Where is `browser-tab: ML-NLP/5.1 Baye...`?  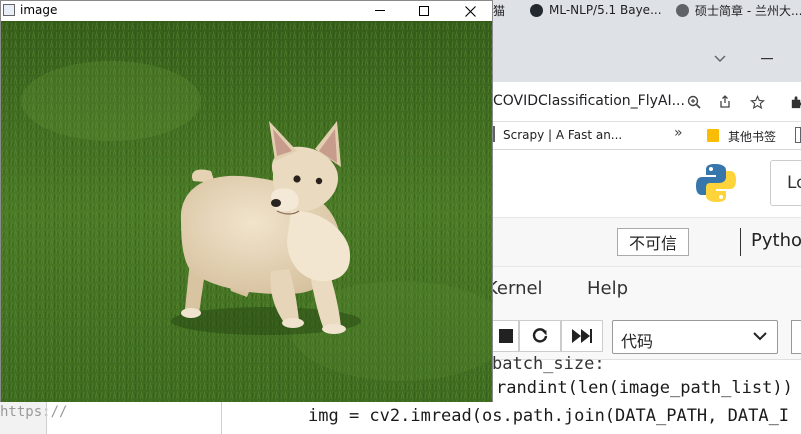 browser-tab: ML-NLP/5.1 Baye... is located at coordinates (596, 10).